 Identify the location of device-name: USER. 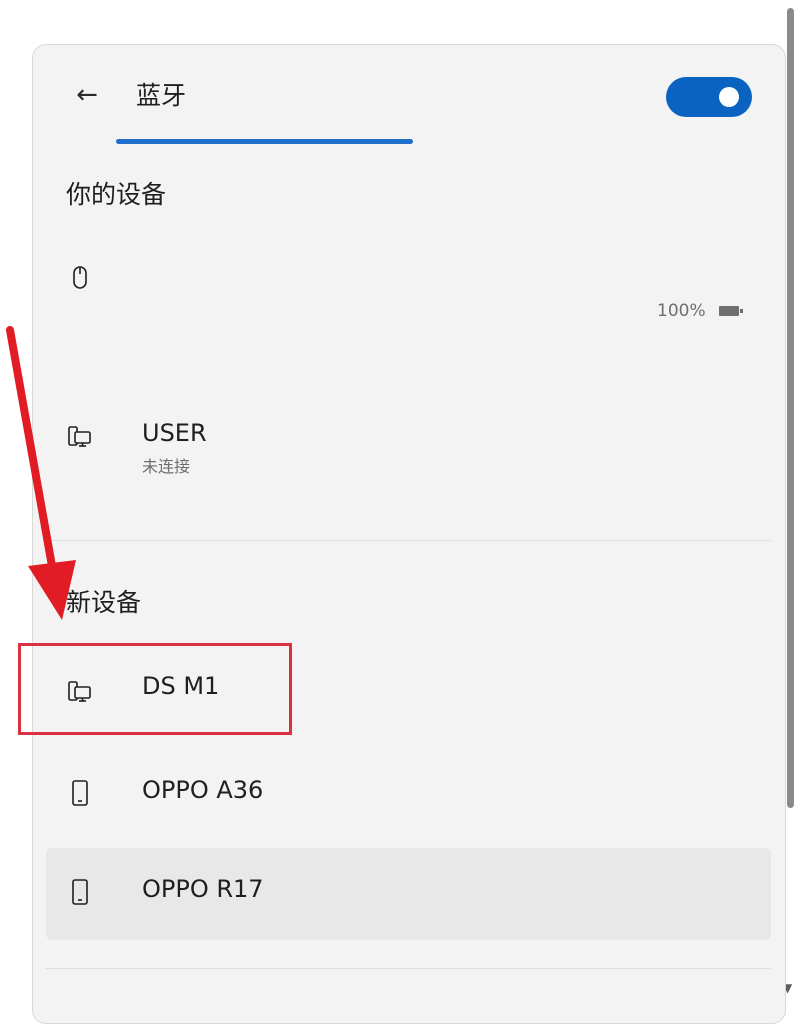
(174, 433).